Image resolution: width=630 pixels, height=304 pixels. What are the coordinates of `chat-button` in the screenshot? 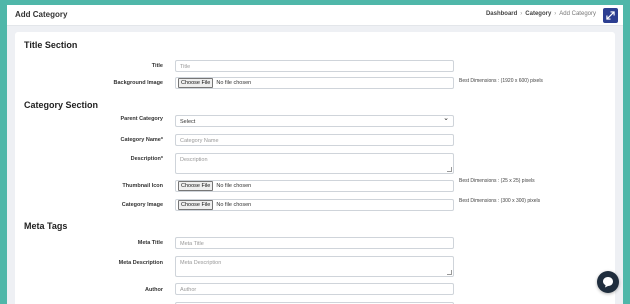 It's located at (608, 282).